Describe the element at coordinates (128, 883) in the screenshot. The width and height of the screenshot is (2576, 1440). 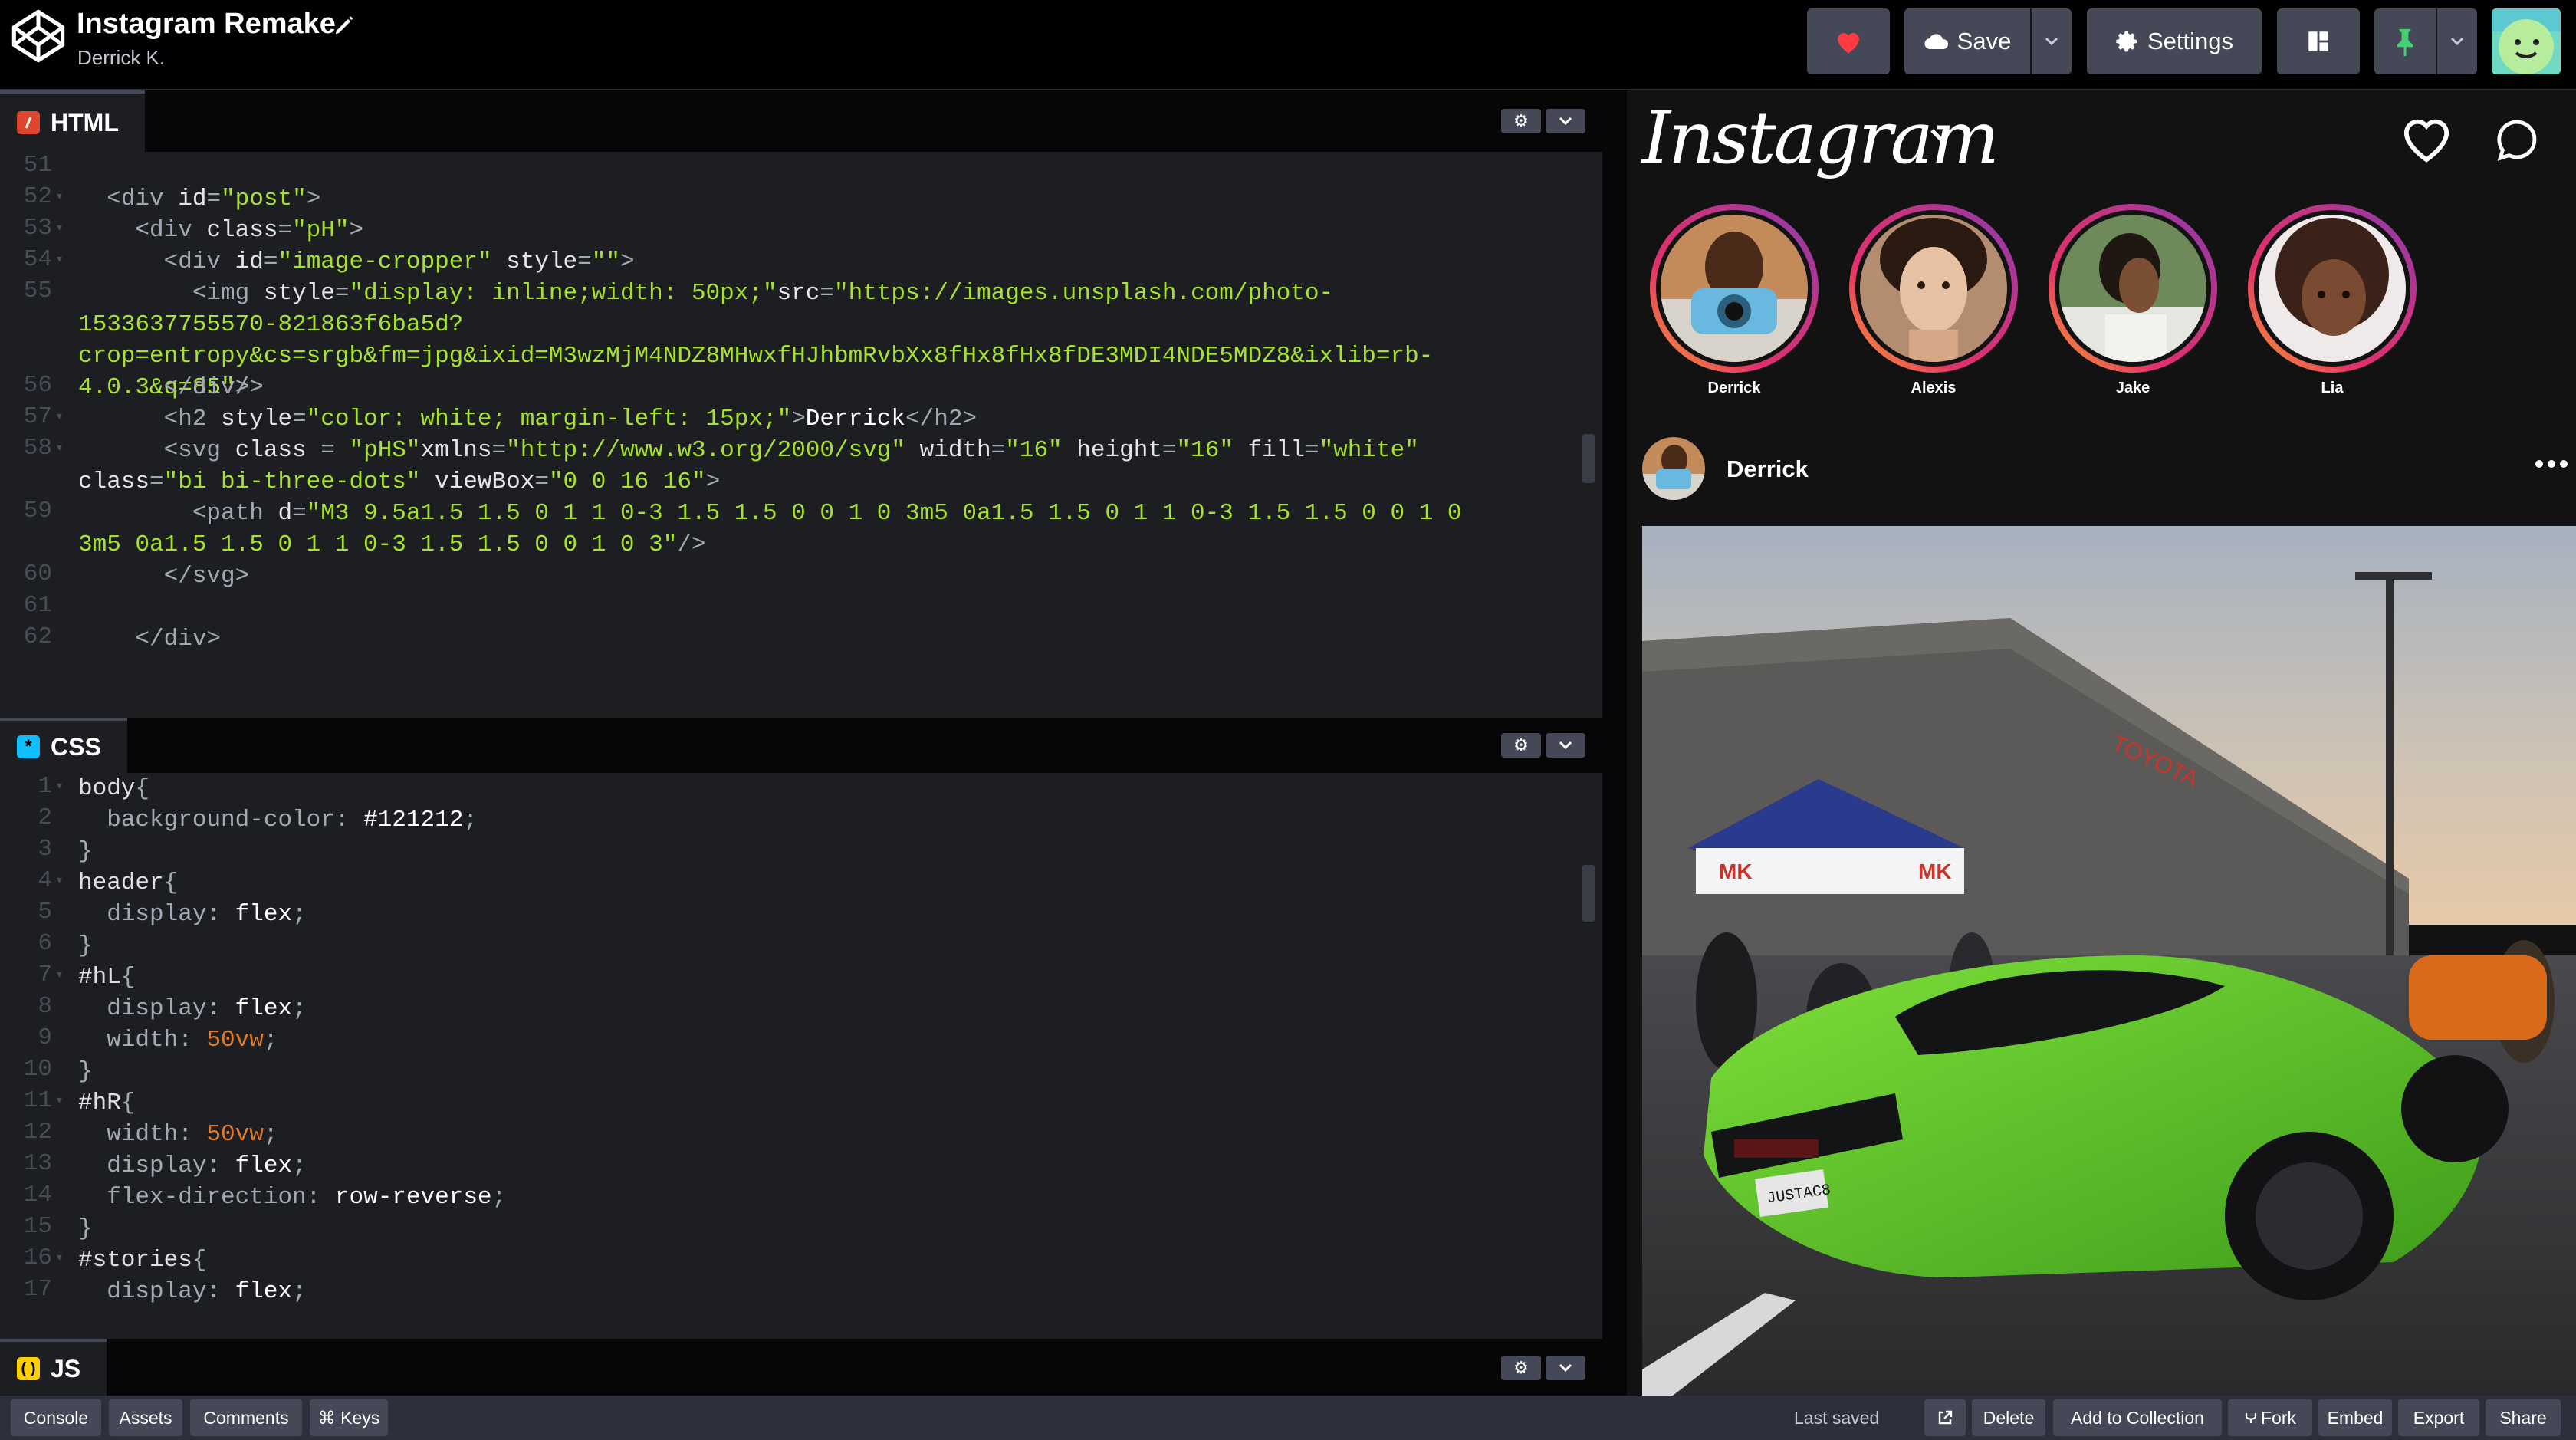
I see `code-line: header{` at that location.